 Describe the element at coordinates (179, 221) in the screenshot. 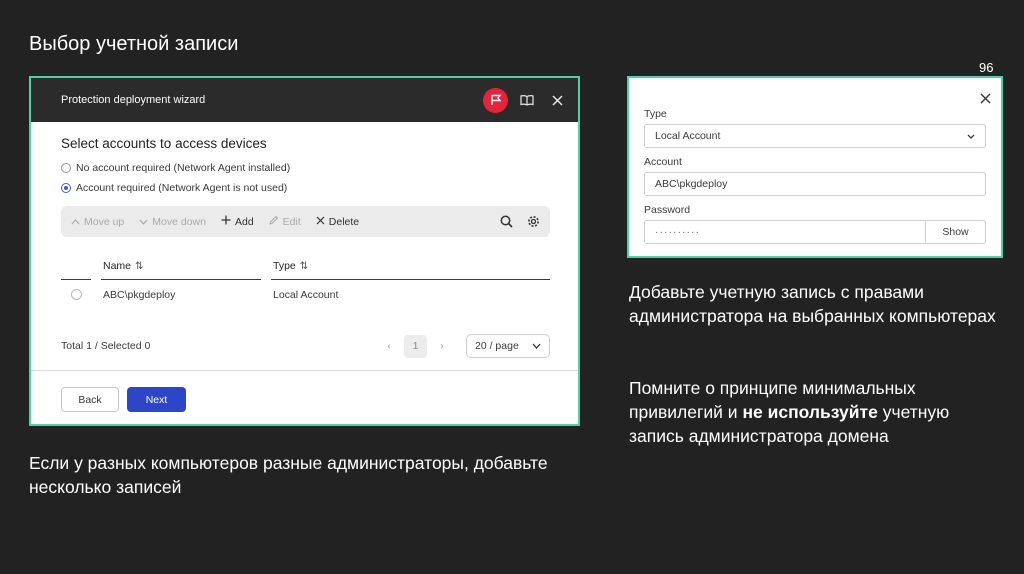

I see `move-down-label: Move down` at that location.